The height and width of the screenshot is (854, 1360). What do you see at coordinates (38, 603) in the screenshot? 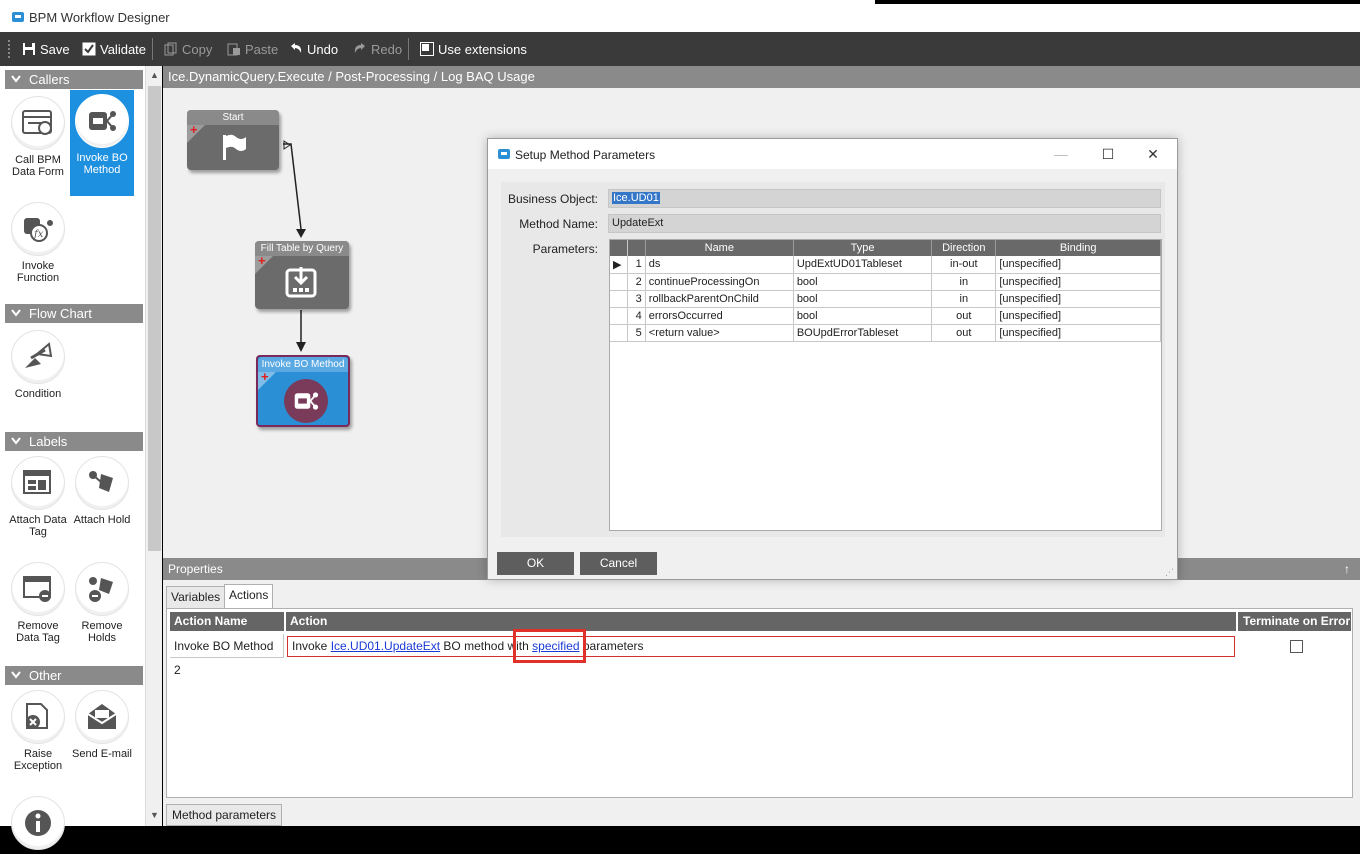
I see `tool-remove-data-tag: Remove Data Tag` at bounding box center [38, 603].